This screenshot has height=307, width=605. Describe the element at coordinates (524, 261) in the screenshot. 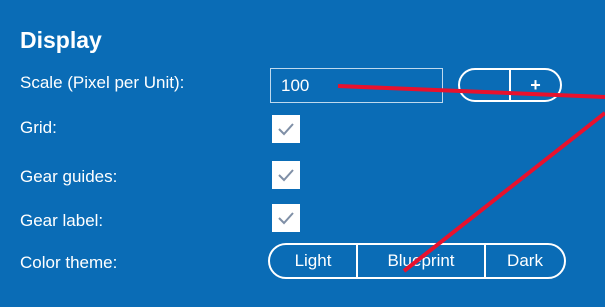

I see `theme-option-dark: Dark` at that location.